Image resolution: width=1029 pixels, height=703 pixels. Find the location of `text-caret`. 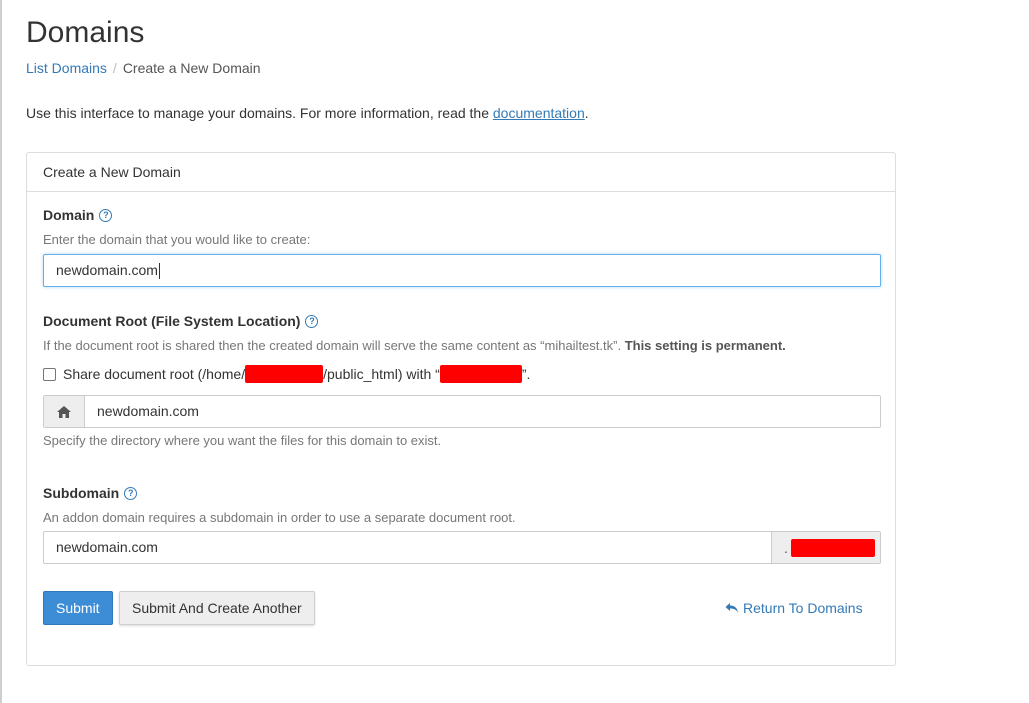

text-caret is located at coordinates (159, 271).